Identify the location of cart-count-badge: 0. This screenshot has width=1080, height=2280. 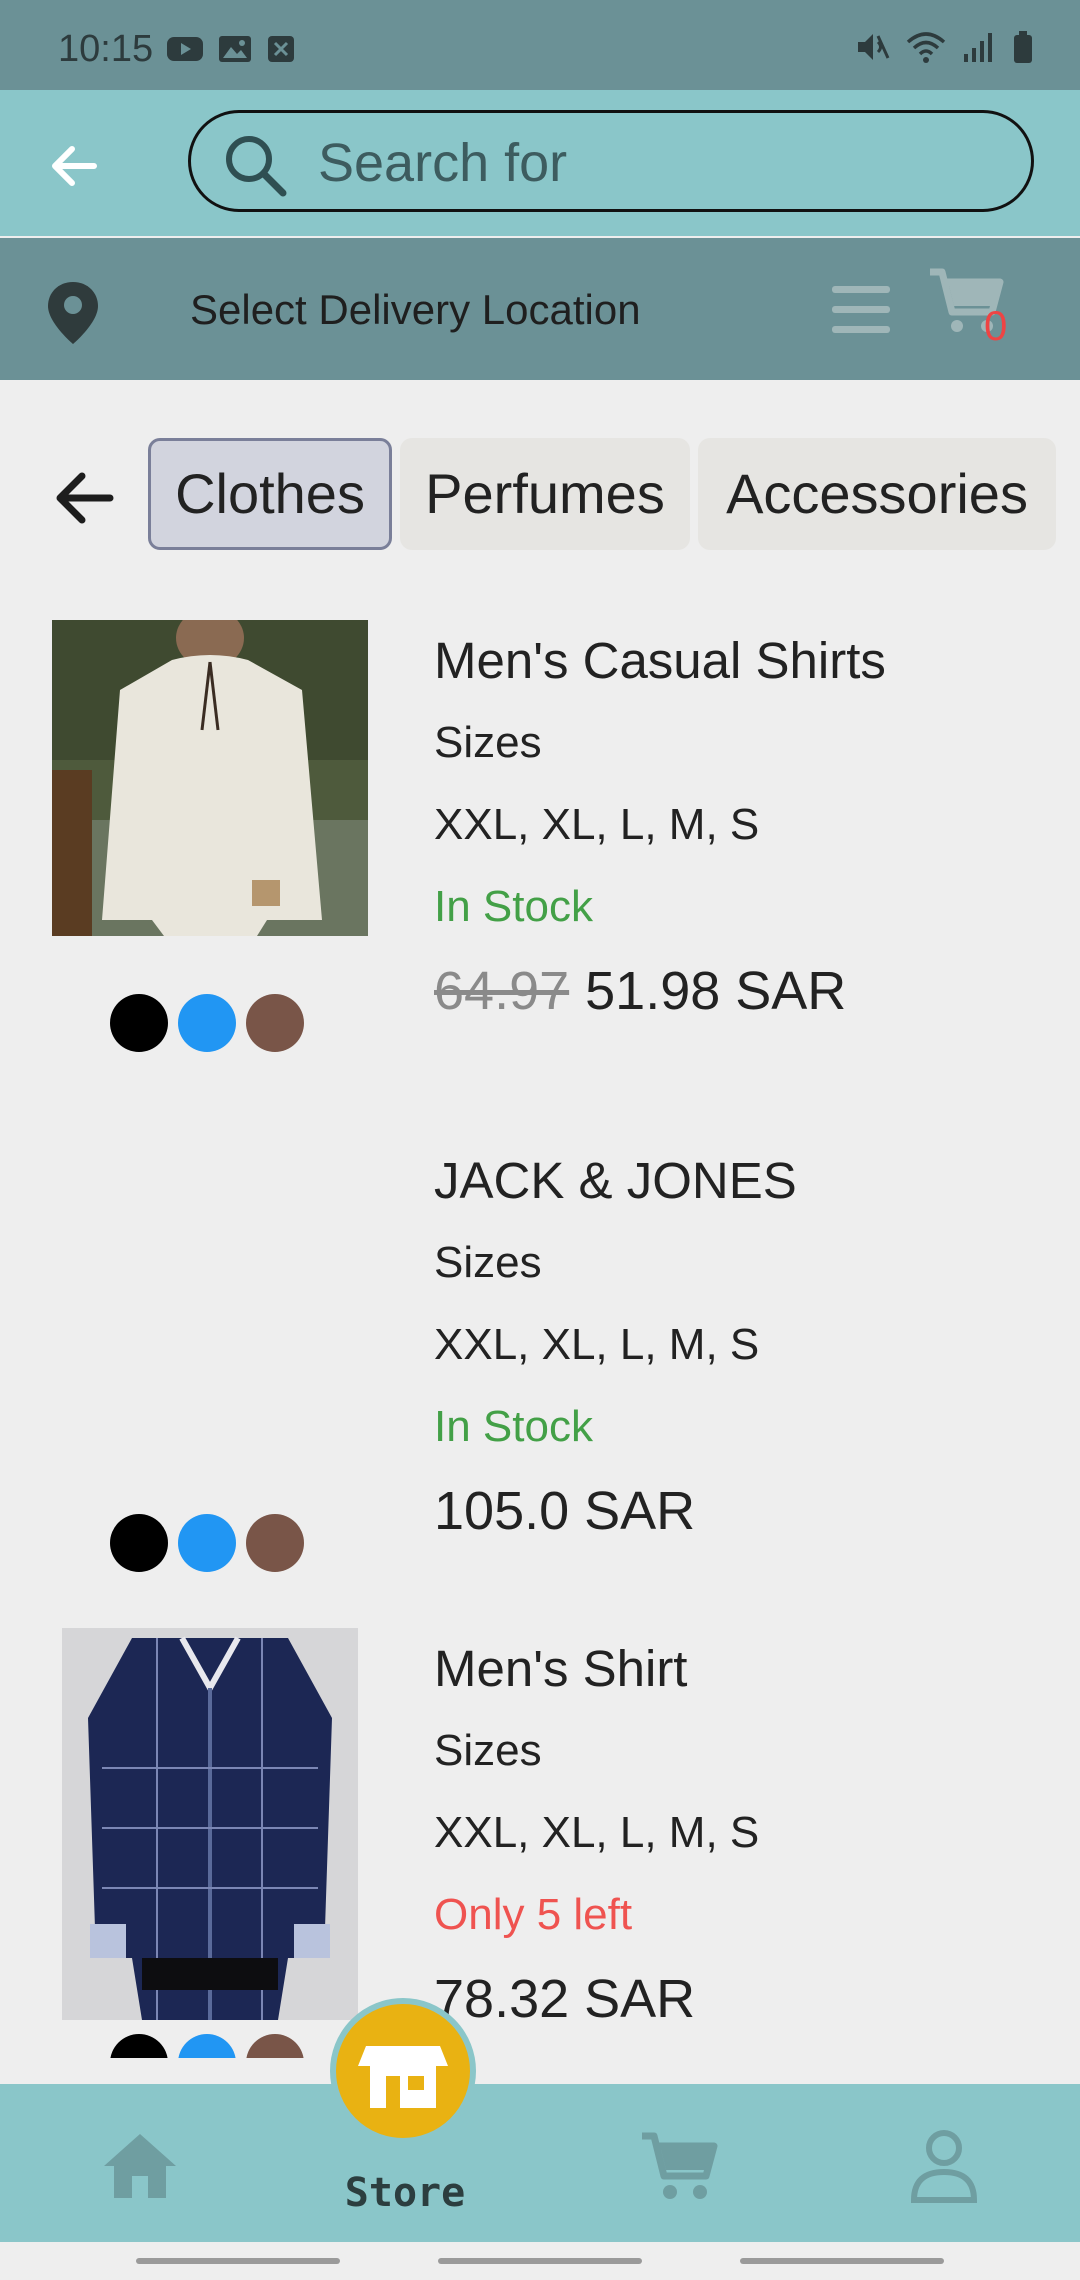
(996, 325).